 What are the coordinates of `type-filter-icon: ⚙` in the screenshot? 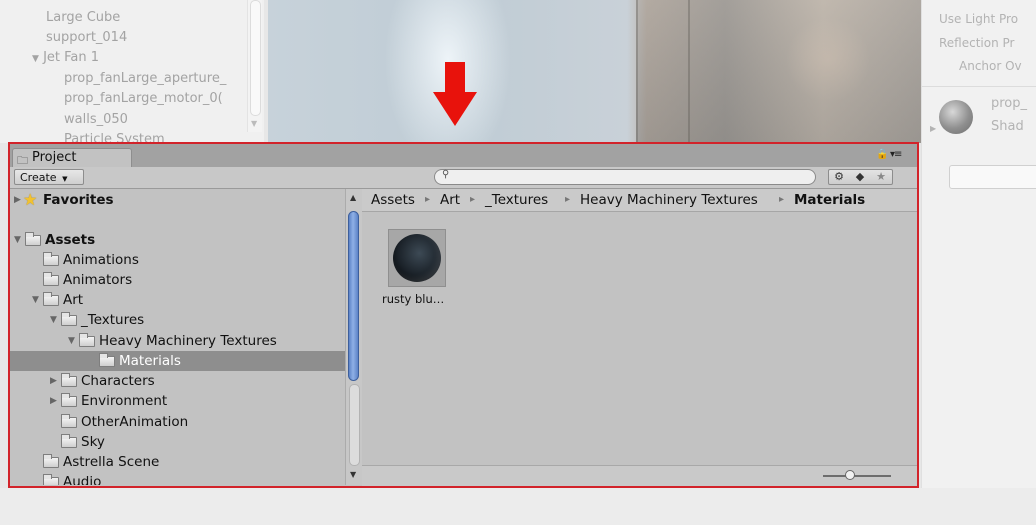 It's located at (839, 177).